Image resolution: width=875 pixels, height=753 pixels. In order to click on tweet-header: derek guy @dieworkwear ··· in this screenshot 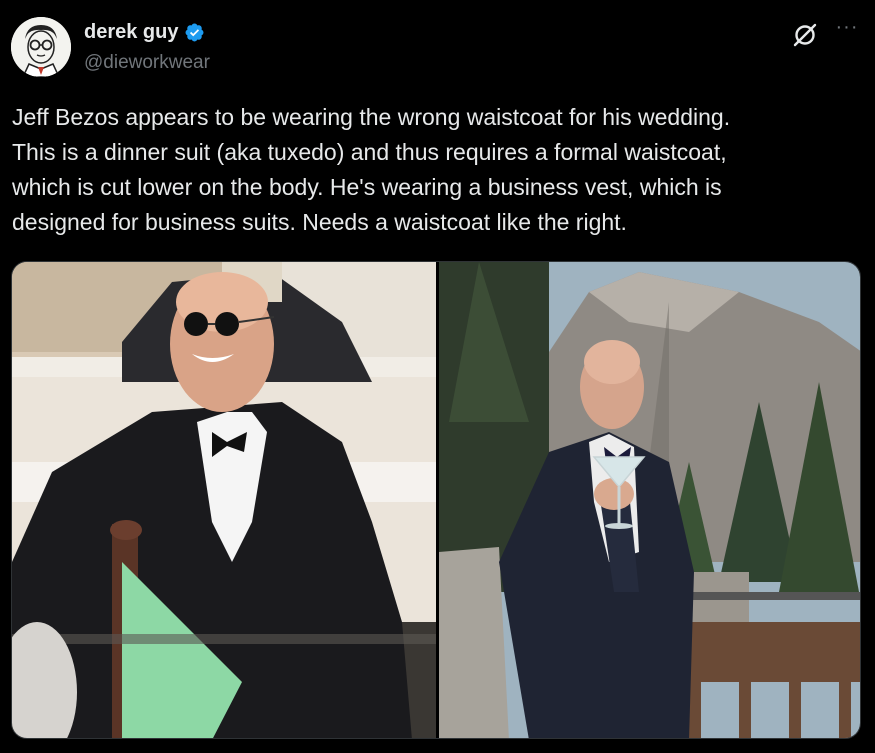, I will do `click(437, 45)`.